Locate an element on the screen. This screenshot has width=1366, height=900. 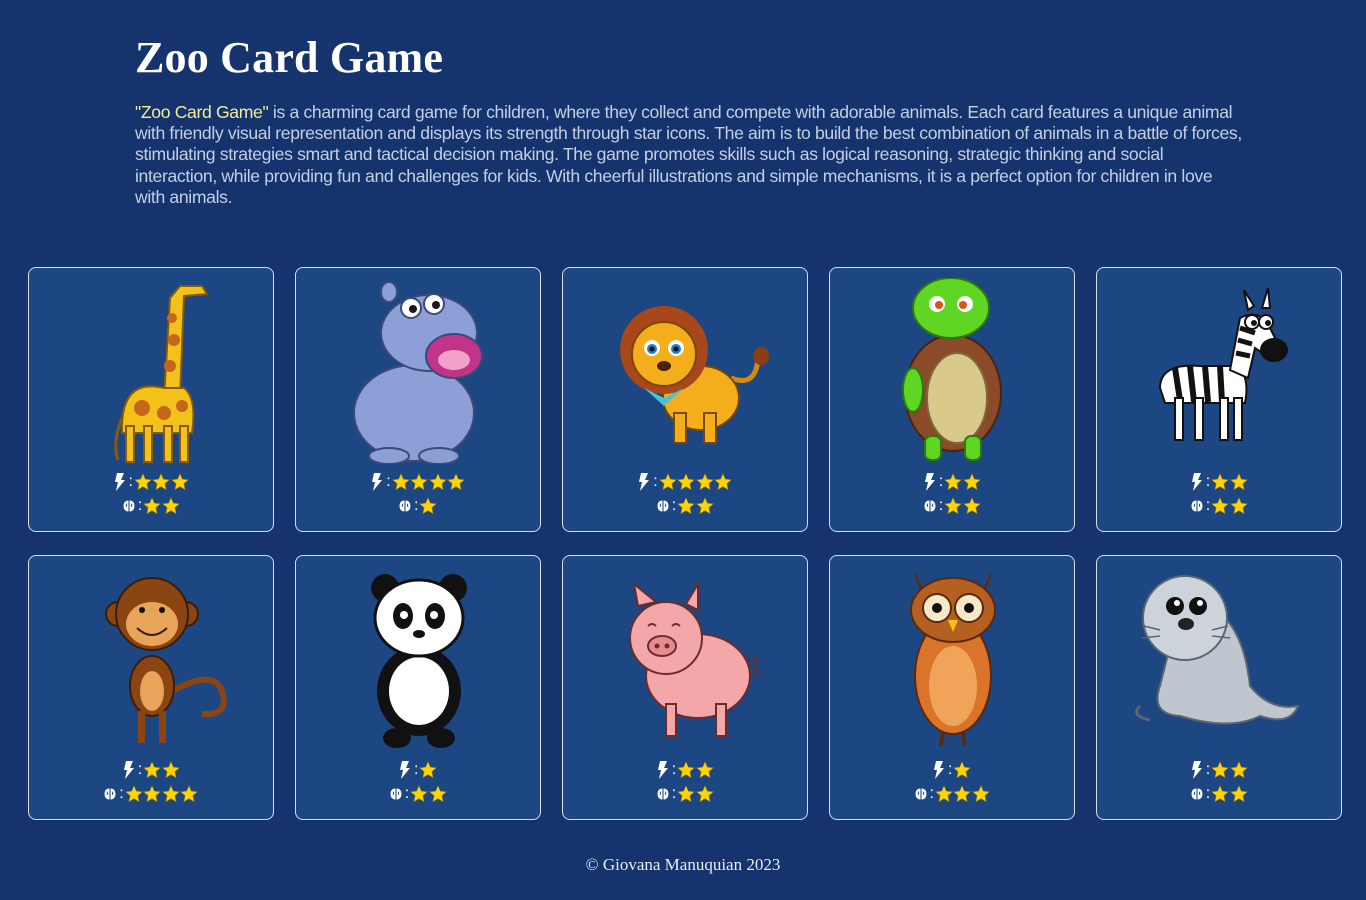
seal-illustration is located at coordinates (1220, 659).